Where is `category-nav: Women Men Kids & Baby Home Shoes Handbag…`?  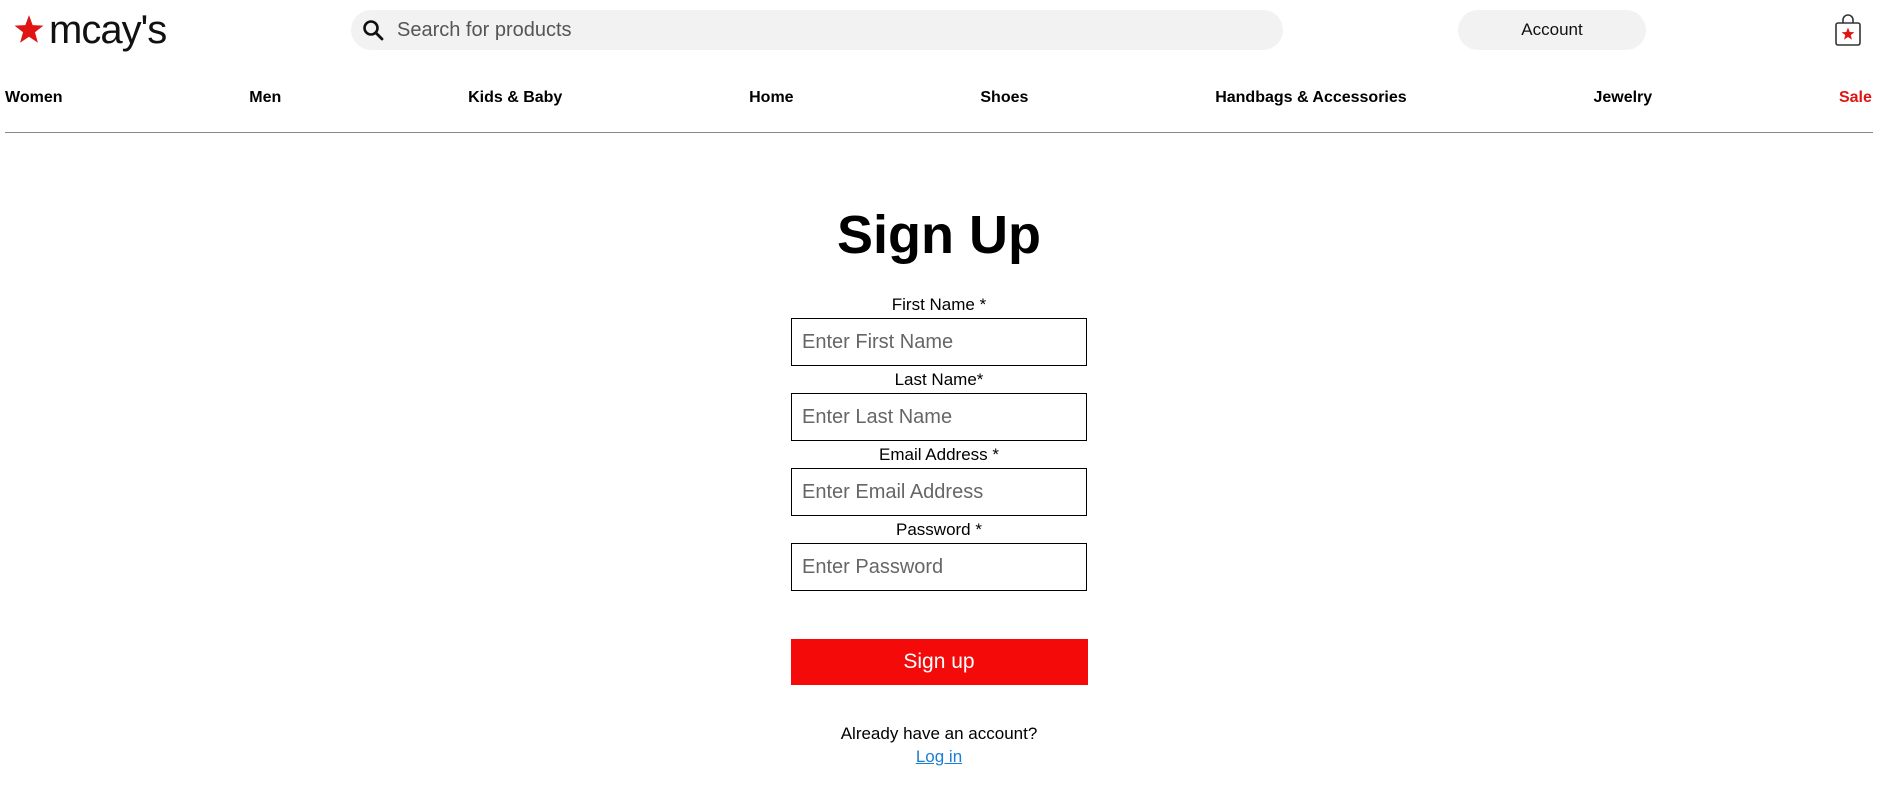
category-nav: Women Men Kids & Baby Home Shoes Handbag… is located at coordinates (938, 98).